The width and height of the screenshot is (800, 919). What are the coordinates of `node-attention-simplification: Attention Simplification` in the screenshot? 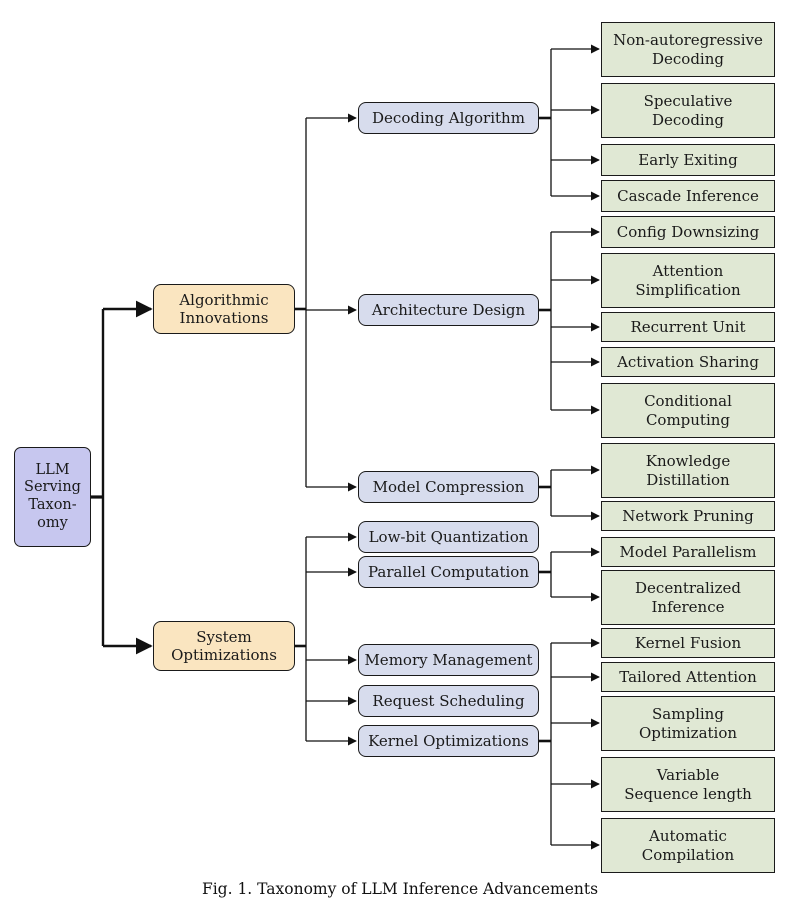 It's located at (688, 280).